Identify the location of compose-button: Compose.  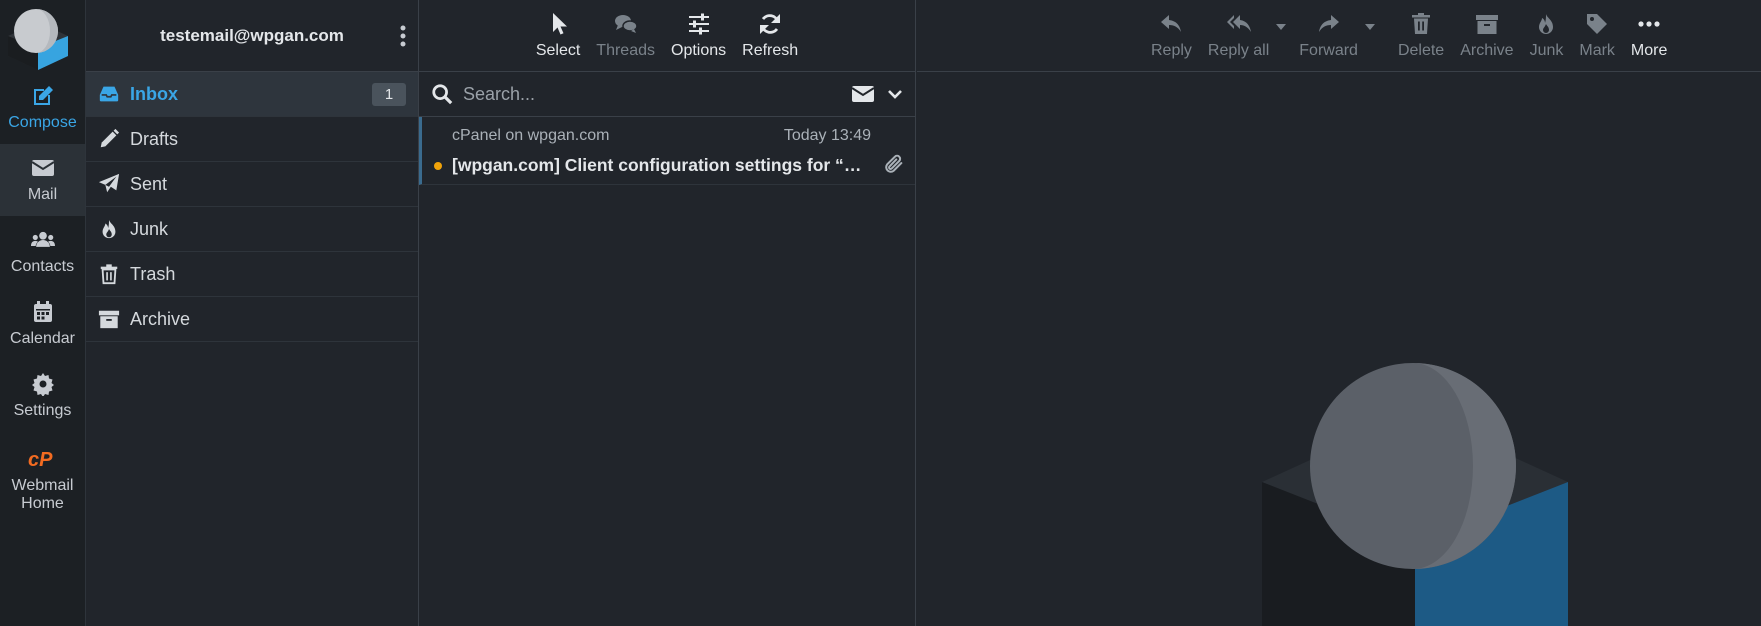
(42, 108).